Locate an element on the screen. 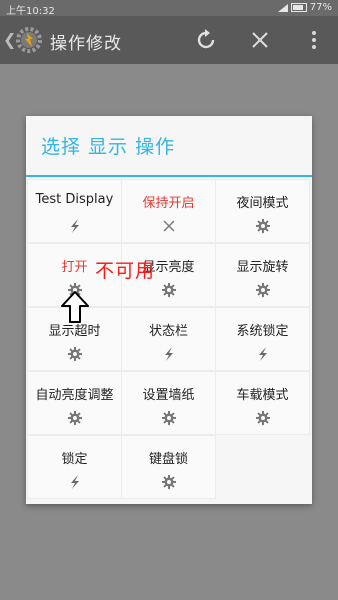 This screenshot has width=338, height=600. action-item-1: 保持开启 is located at coordinates (168, 211).